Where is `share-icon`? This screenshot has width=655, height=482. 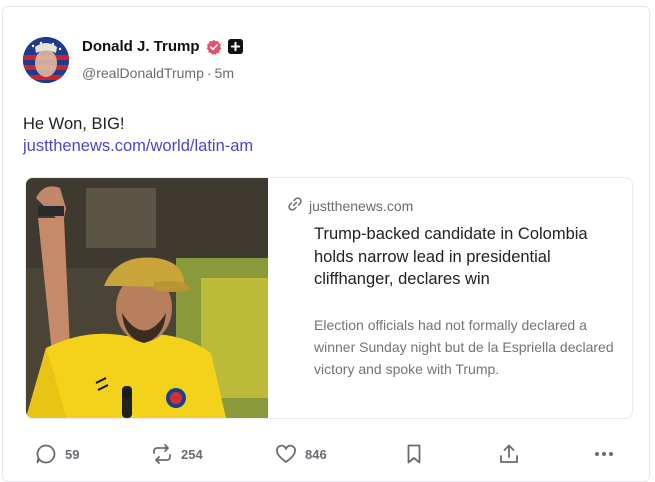 share-icon is located at coordinates (509, 454).